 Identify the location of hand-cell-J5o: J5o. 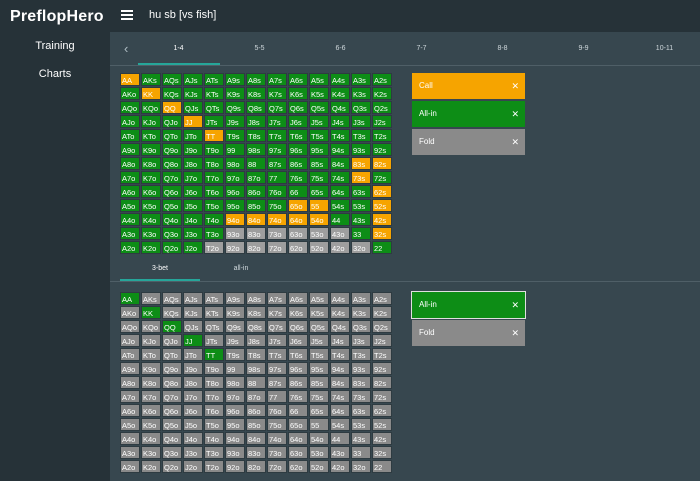
(193, 205).